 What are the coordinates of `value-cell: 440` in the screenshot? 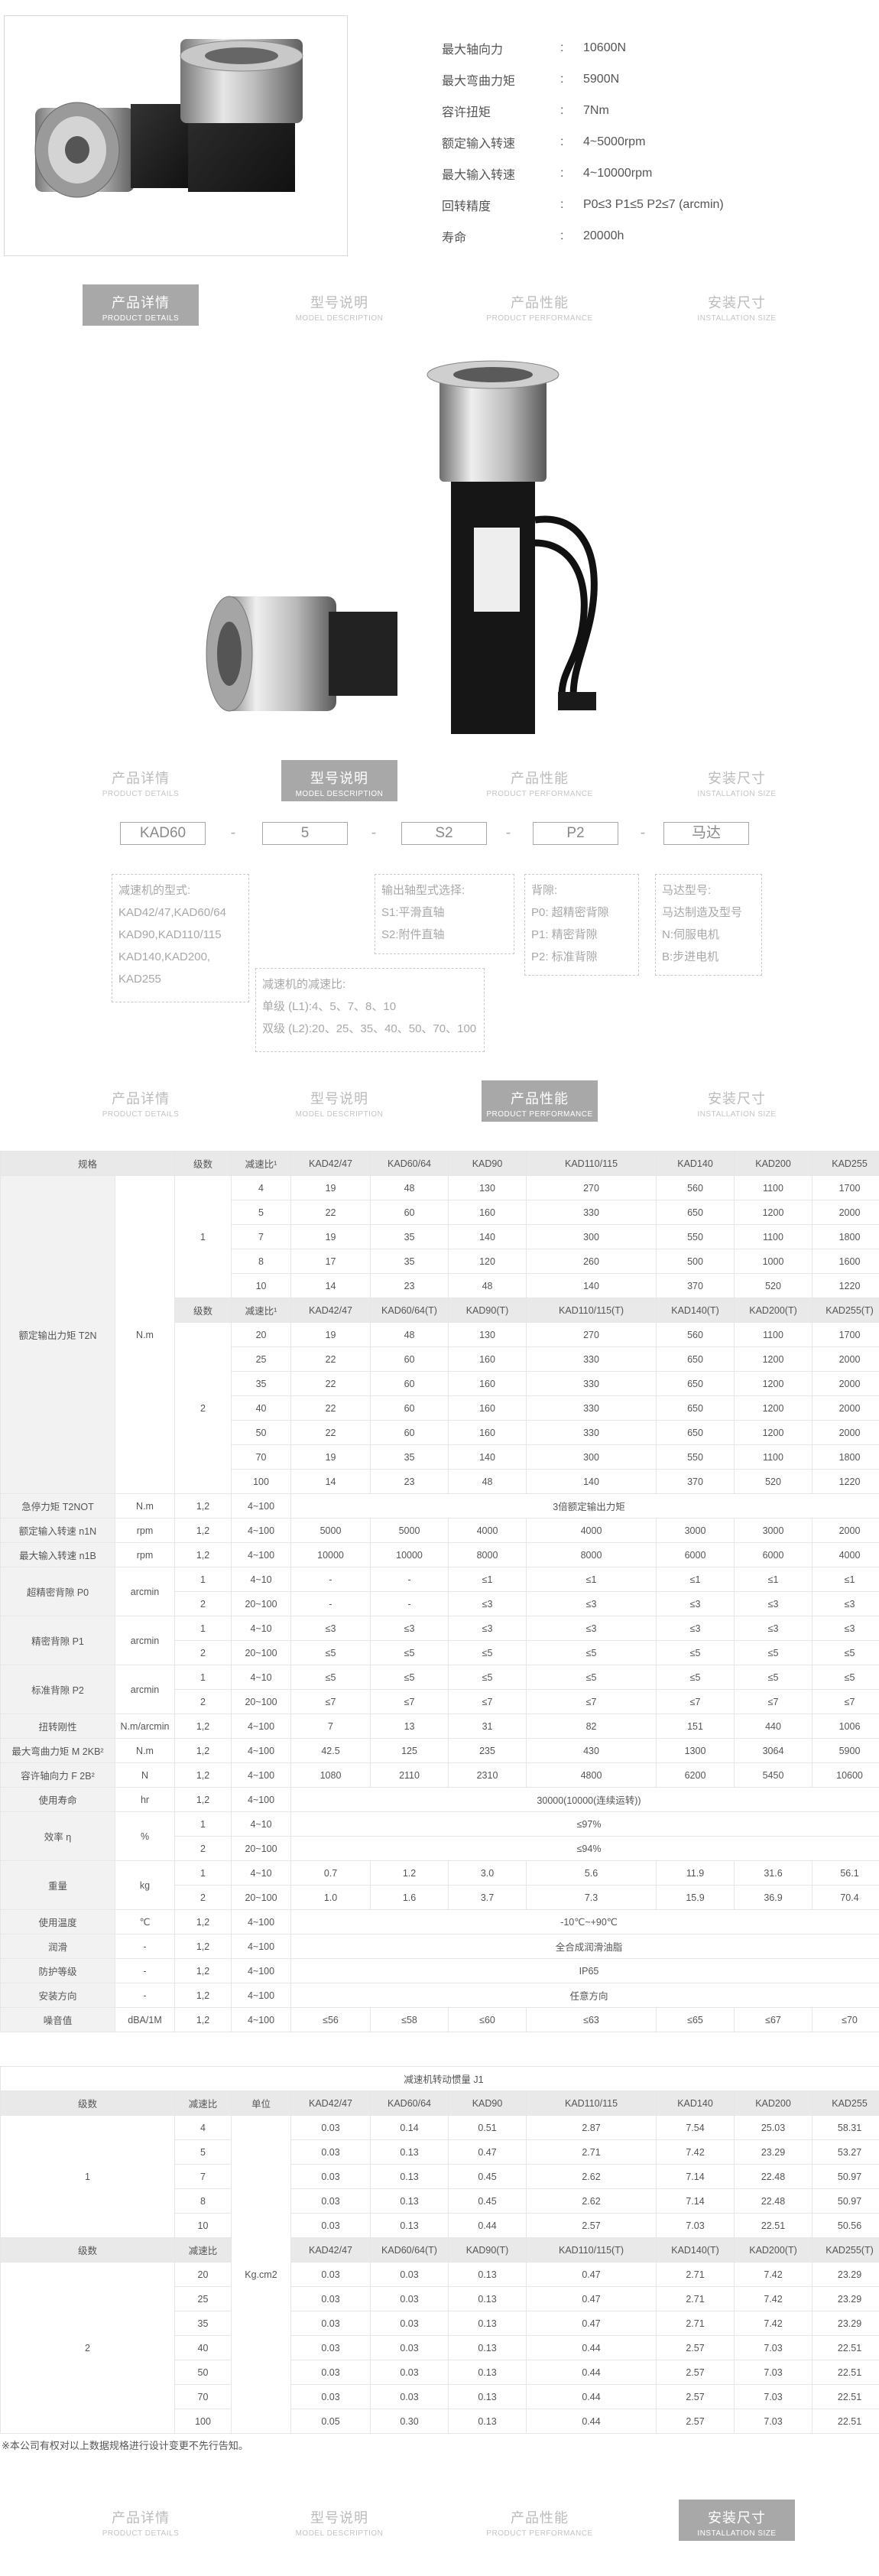 It's located at (773, 1726).